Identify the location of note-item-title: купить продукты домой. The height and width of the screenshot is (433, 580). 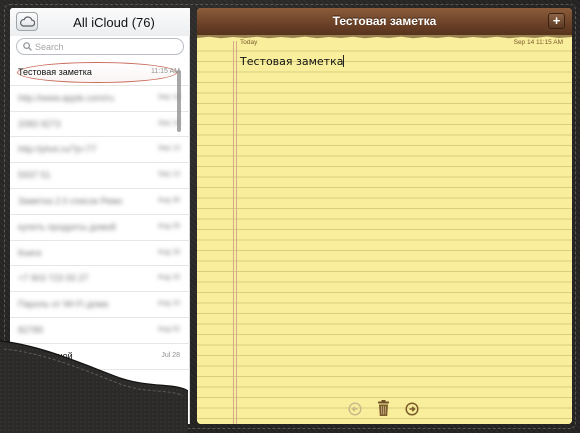
(67, 226).